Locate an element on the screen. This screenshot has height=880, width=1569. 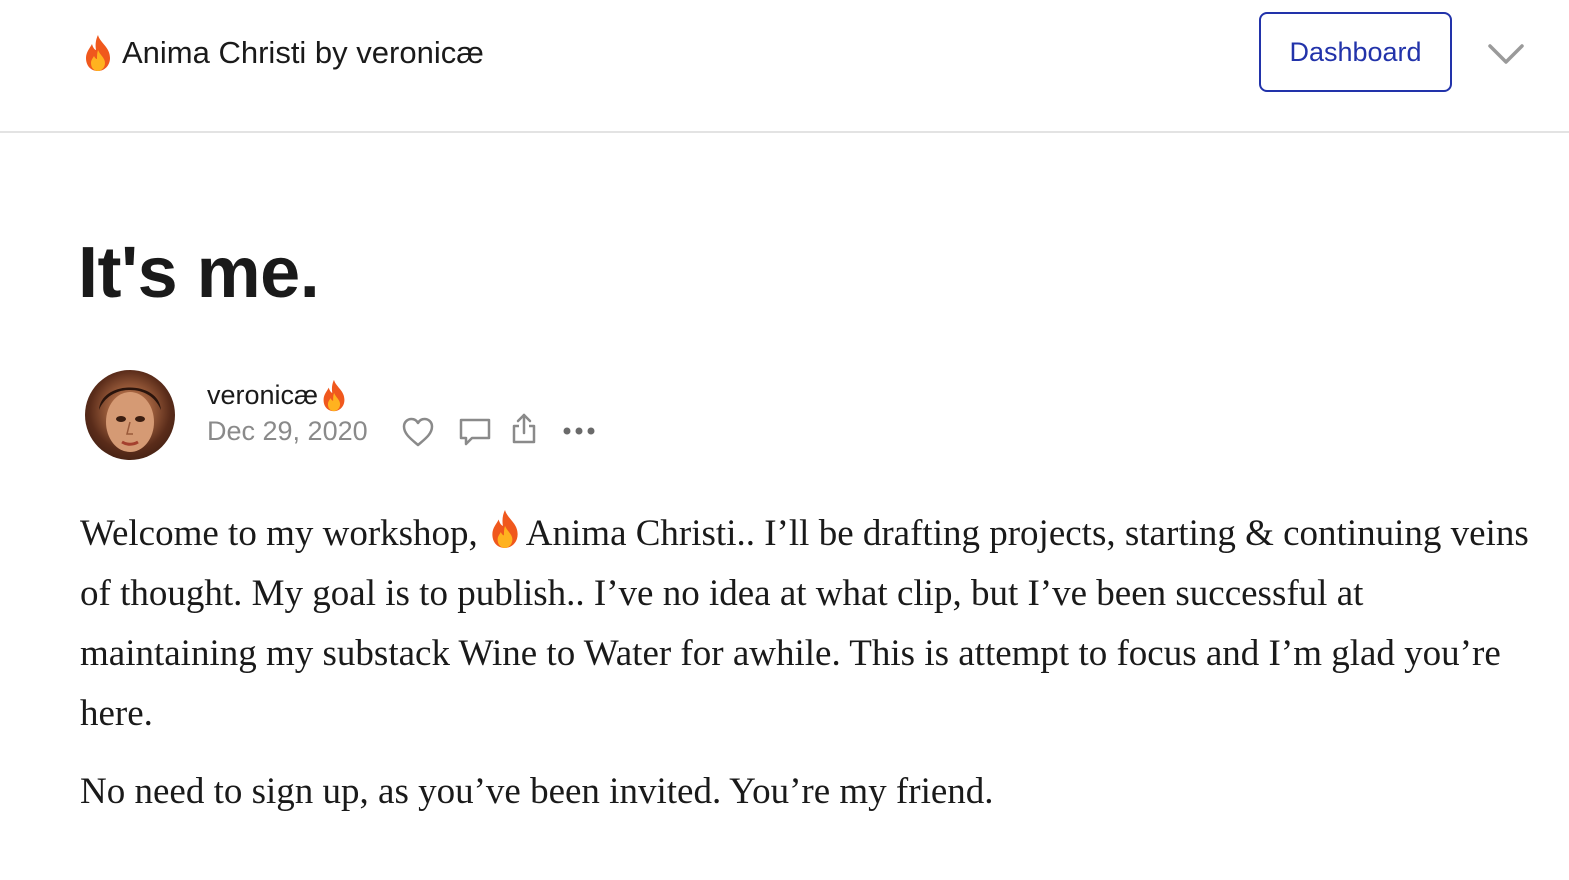
paragraph-text: Welcome to my workshop, is located at coordinates (279, 533).